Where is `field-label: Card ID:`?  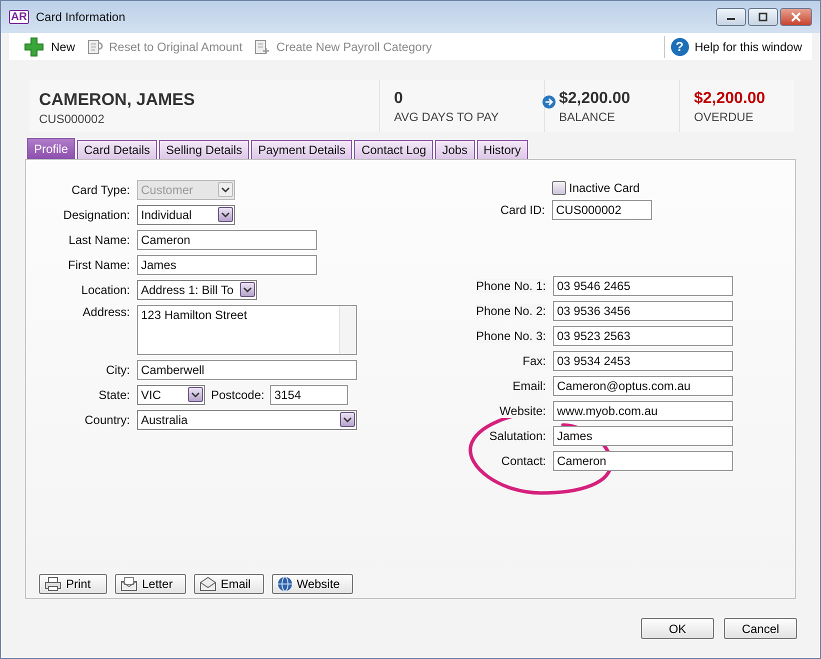 field-label: Card ID: is located at coordinates (522, 210).